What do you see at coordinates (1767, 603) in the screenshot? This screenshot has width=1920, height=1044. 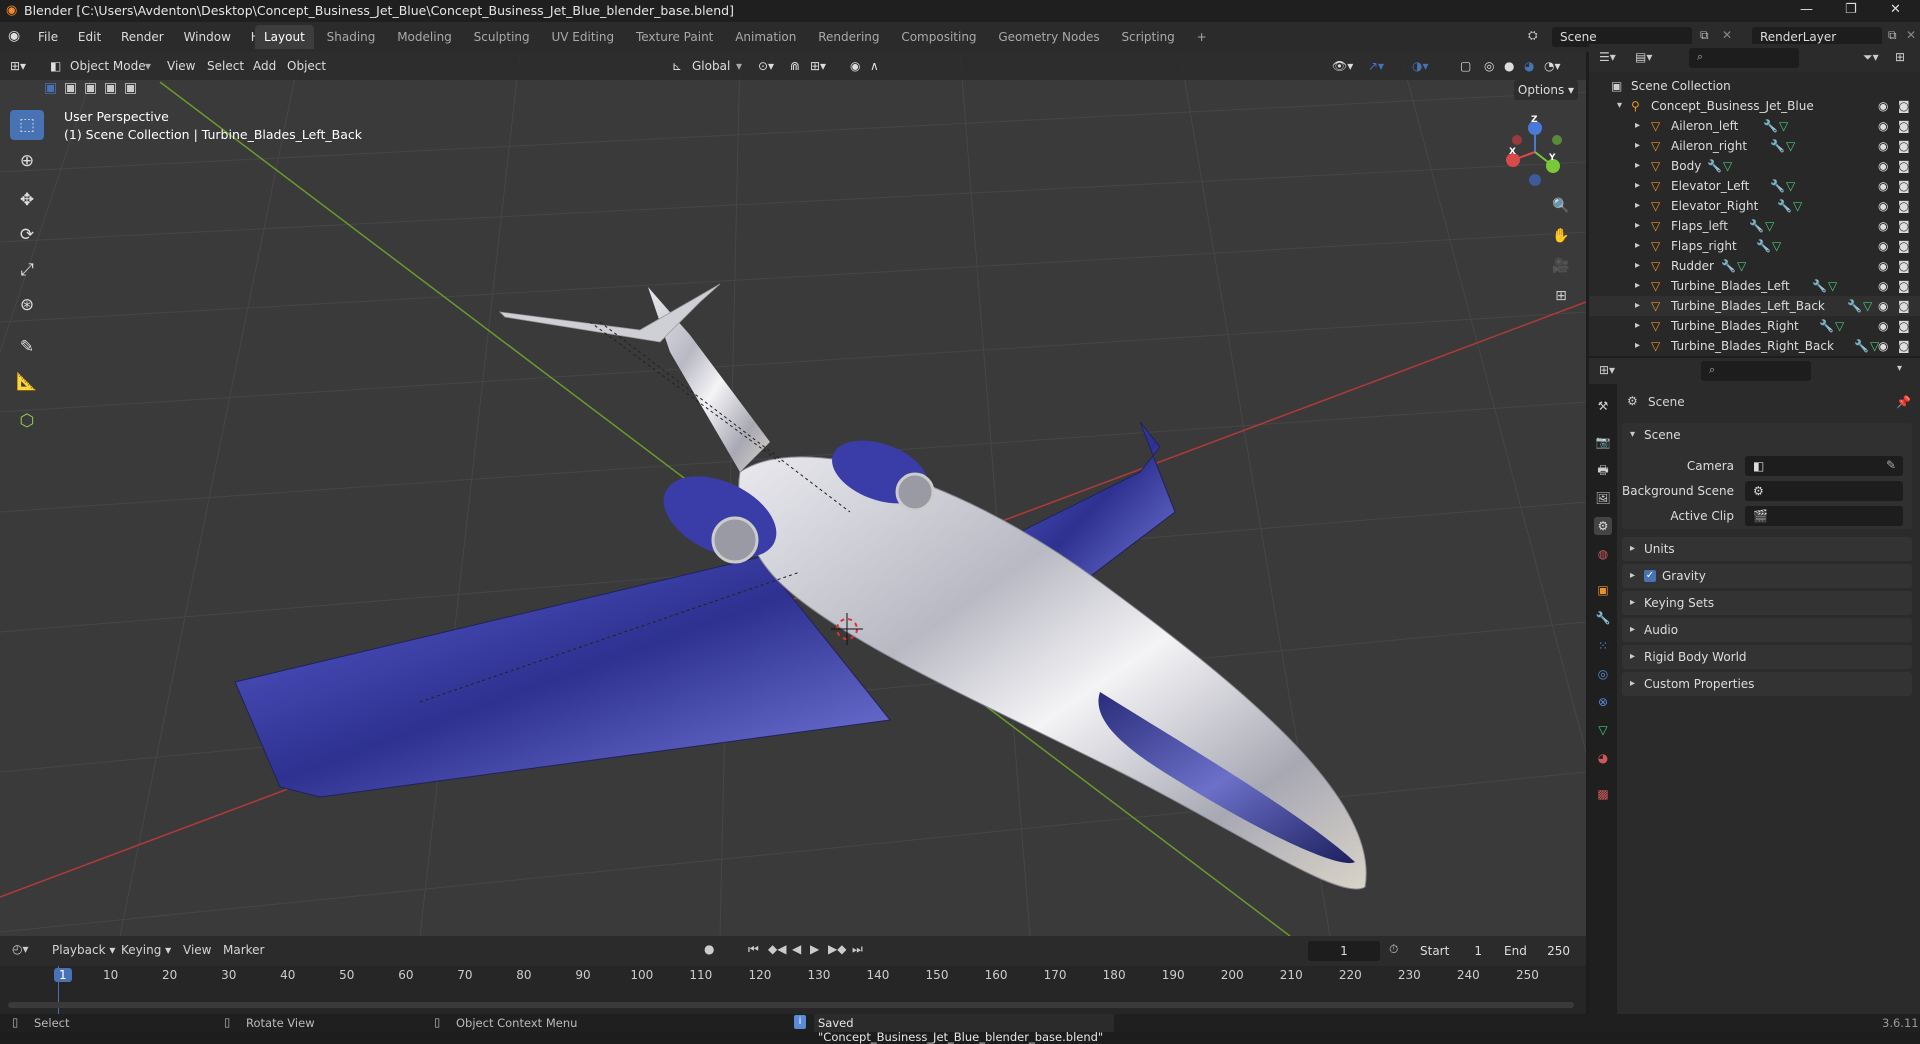 I see `keying-sets-section: ▸ Keying Sets` at bounding box center [1767, 603].